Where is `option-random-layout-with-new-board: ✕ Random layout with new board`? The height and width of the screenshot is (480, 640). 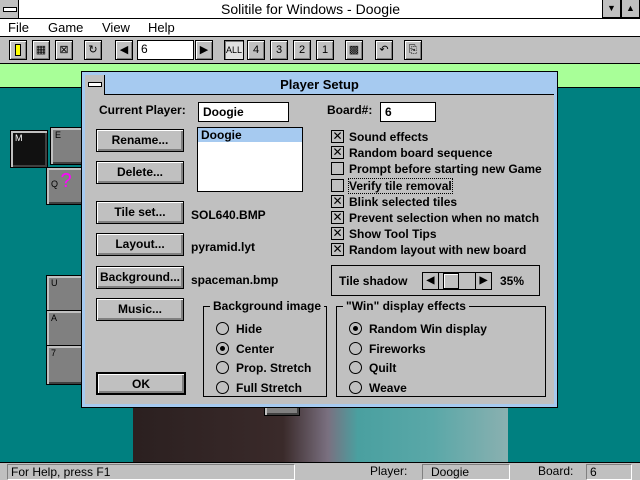
option-random-layout-with-new-board: ✕ Random layout with new board is located at coordinates (441, 250).